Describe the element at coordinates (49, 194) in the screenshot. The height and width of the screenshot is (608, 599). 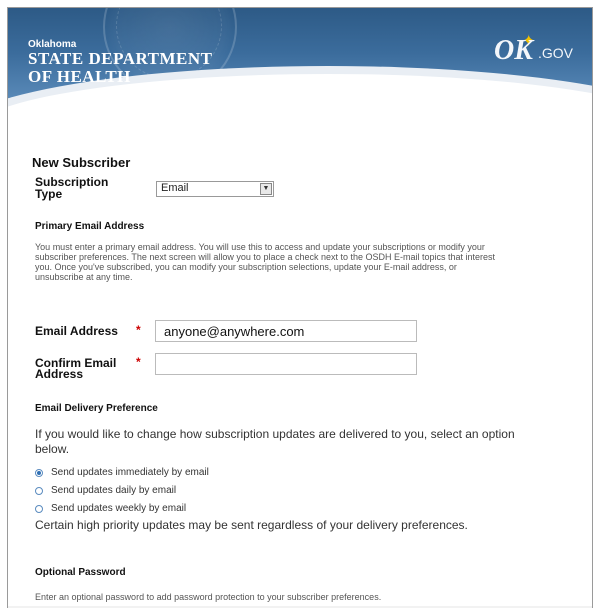
I see `subscription-type-label-line2: Type` at that location.